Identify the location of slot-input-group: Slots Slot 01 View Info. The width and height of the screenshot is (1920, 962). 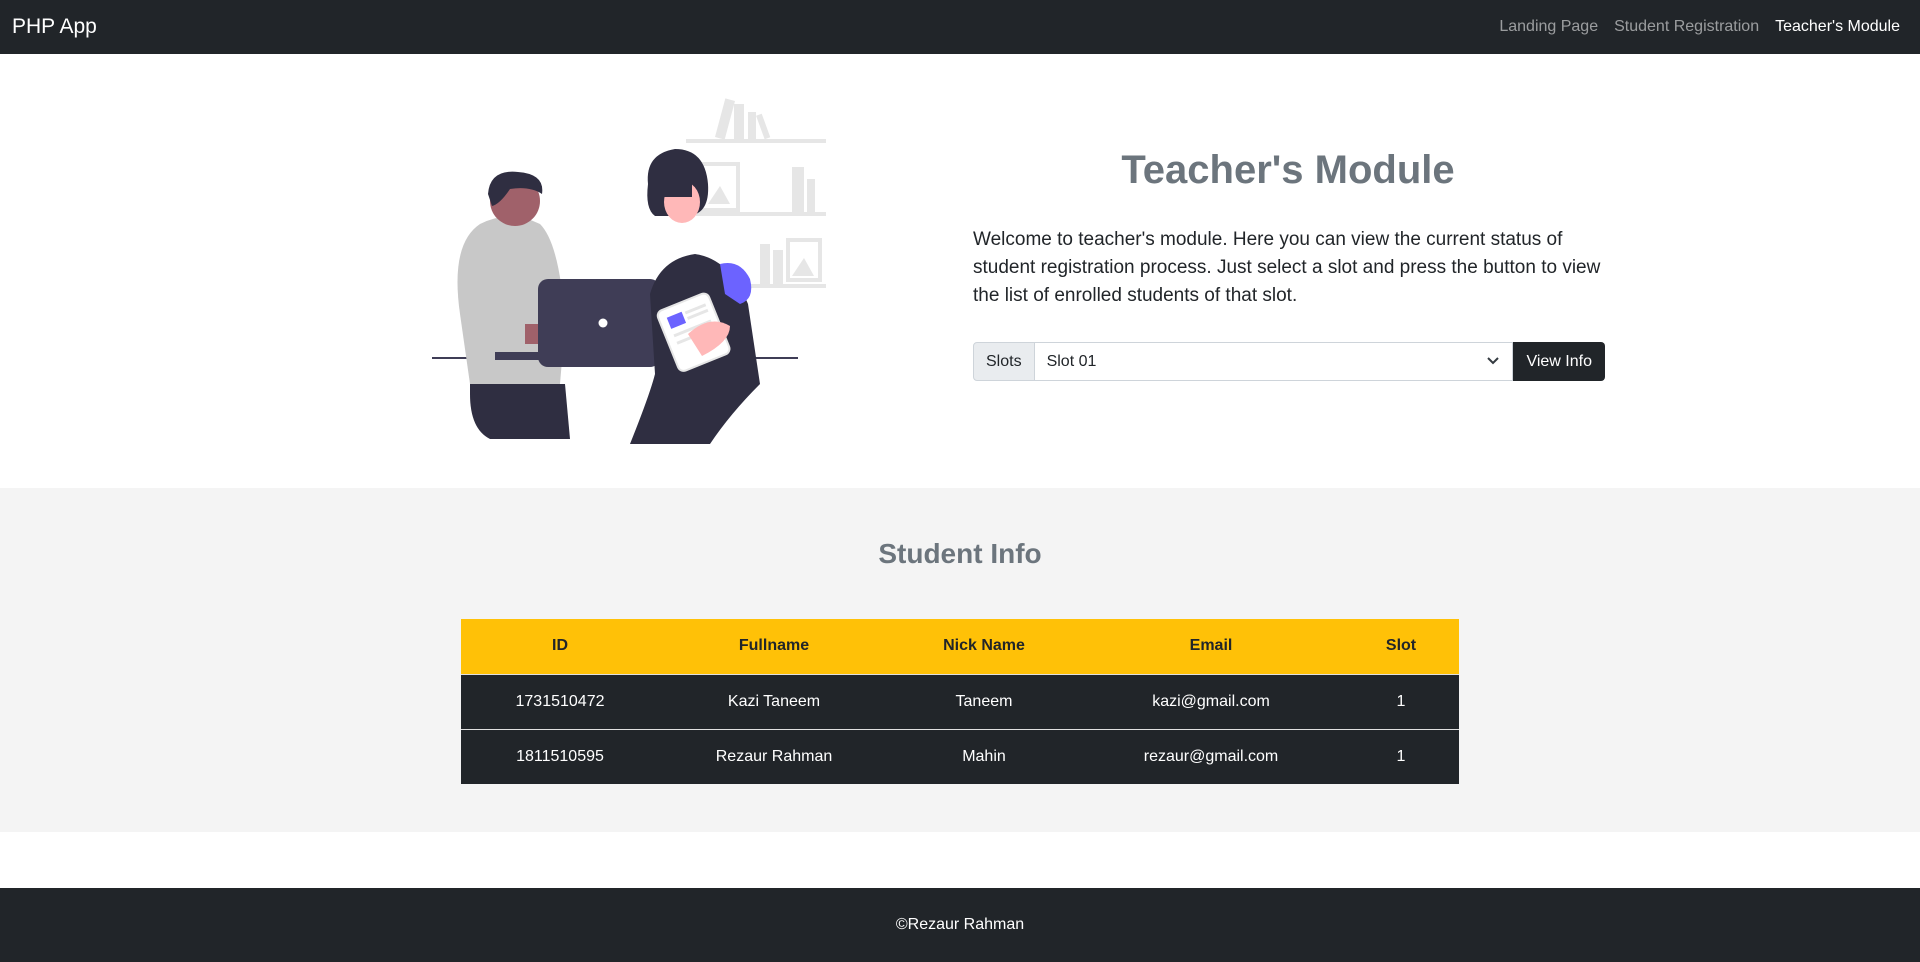
(1289, 361).